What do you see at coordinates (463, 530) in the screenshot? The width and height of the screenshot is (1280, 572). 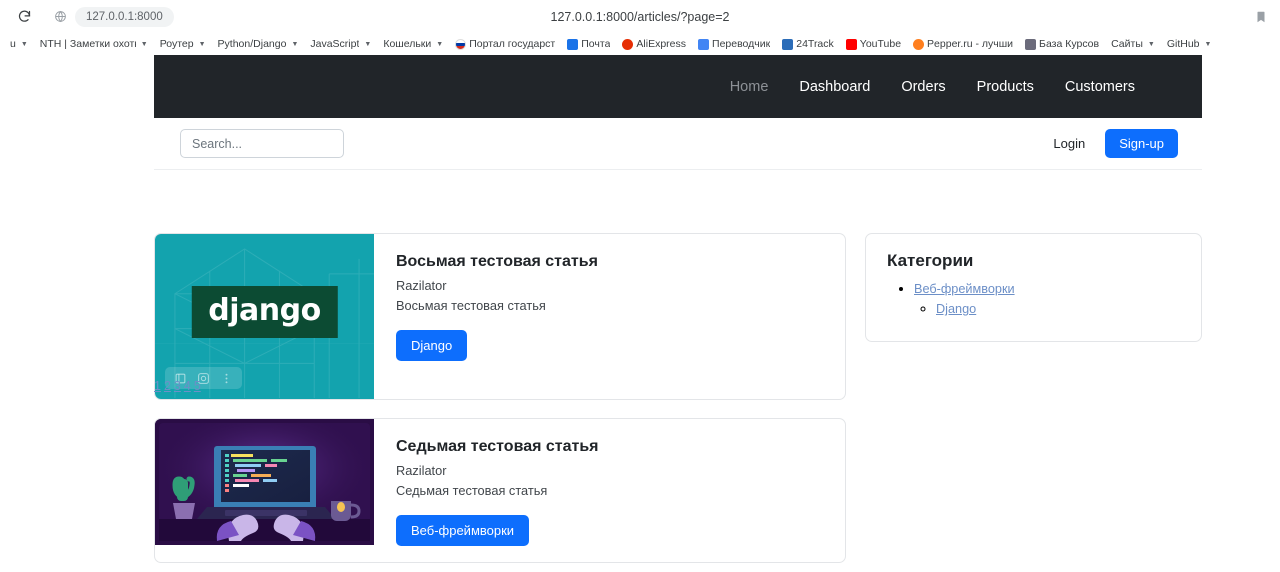 I see `article-category-button: Веб-фреймворки` at bounding box center [463, 530].